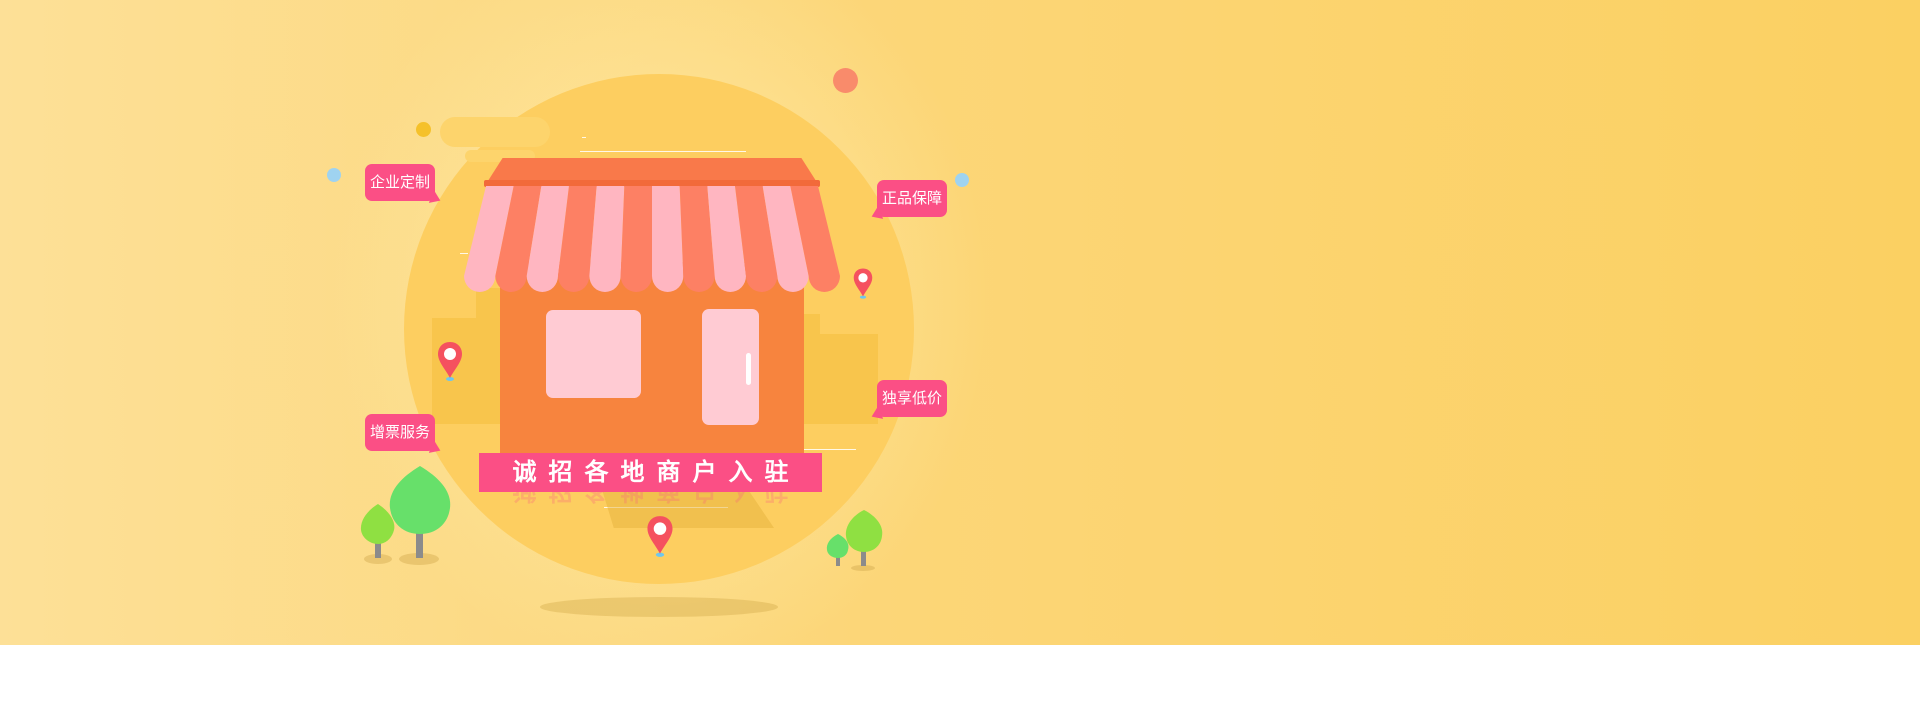 Image resolution: width=1920 pixels, height=707 pixels. I want to click on tag-vat-invoice-service: 增票服务, so click(404, 435).